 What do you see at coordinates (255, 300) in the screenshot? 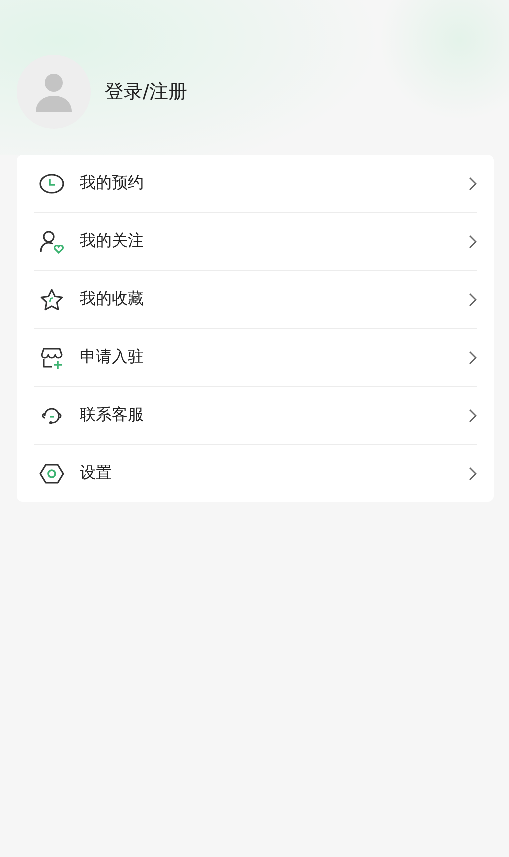
I see `menu-item: 我的收藏` at bounding box center [255, 300].